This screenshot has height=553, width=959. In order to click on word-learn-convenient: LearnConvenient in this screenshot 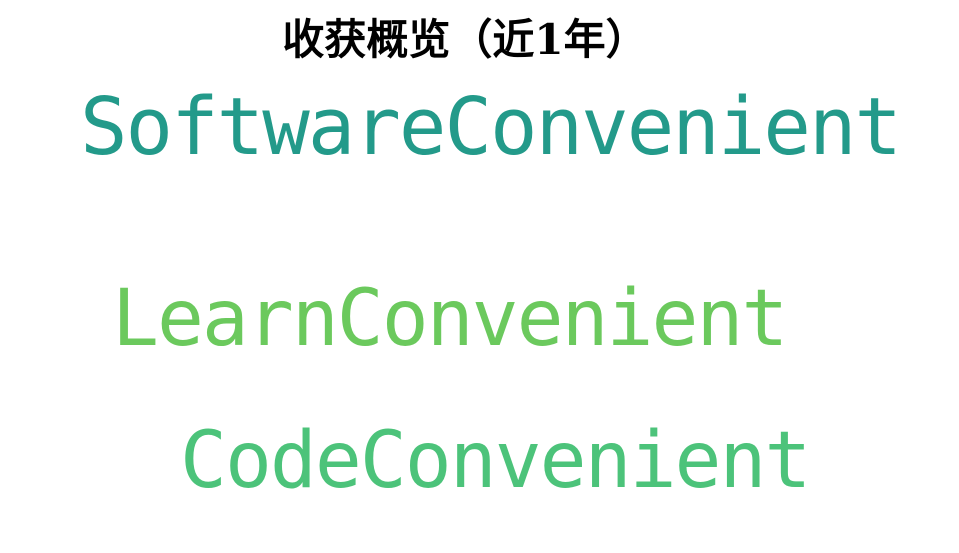, I will do `click(450, 319)`.